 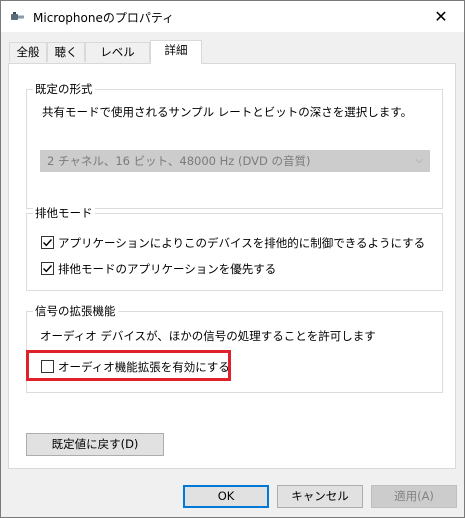 I want to click on microphone-icon, so click(x=17, y=16).